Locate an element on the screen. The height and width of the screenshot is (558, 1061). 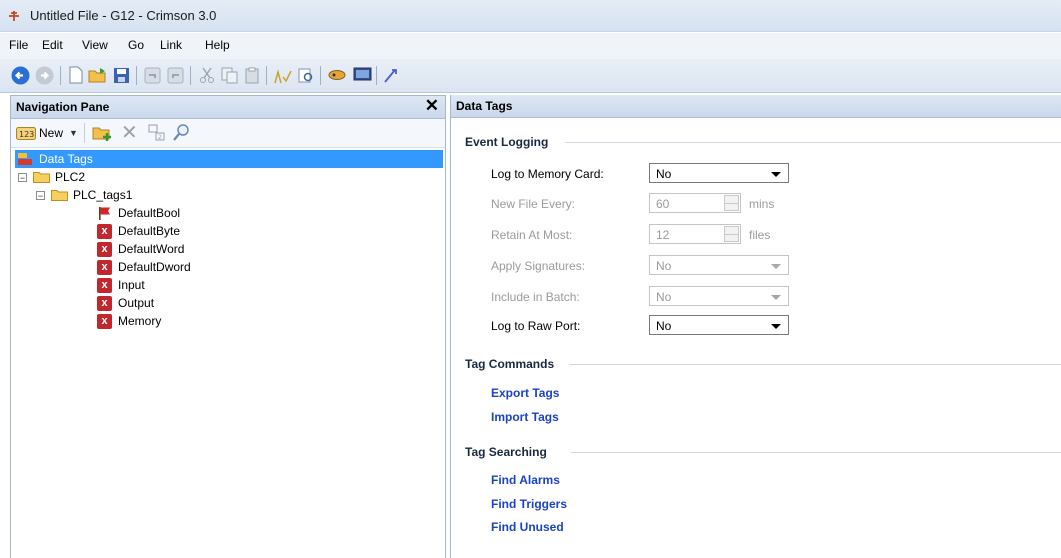
tree-item-label: Output is located at coordinates (136, 303).